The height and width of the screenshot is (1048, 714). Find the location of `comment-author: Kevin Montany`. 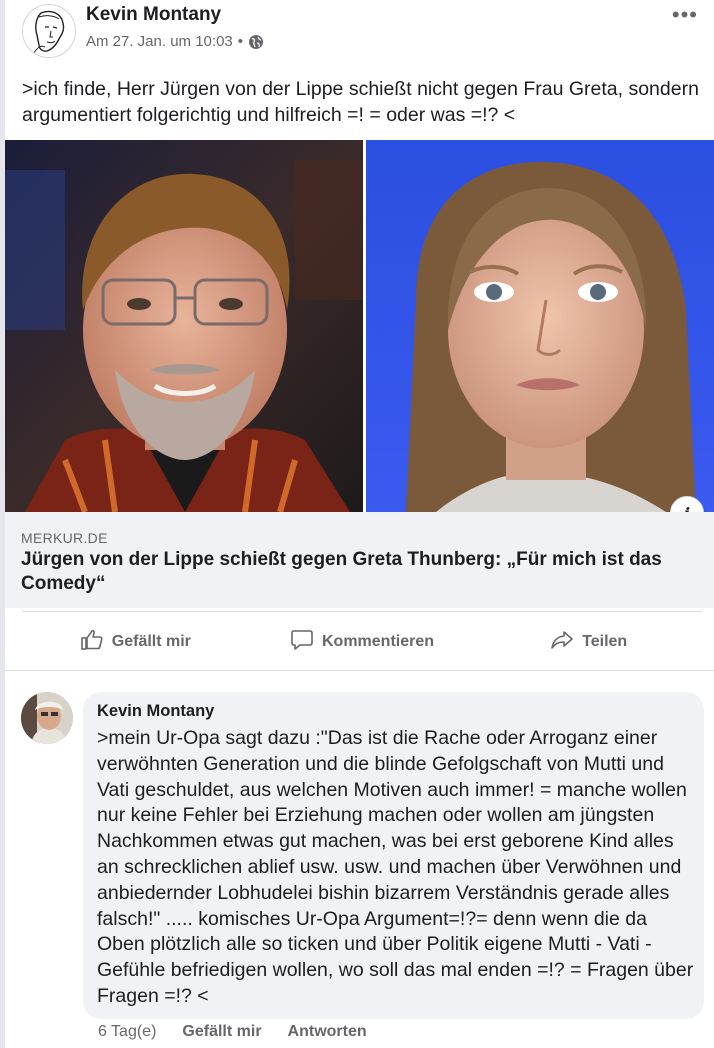

comment-author: Kevin Montany is located at coordinates (155, 711).